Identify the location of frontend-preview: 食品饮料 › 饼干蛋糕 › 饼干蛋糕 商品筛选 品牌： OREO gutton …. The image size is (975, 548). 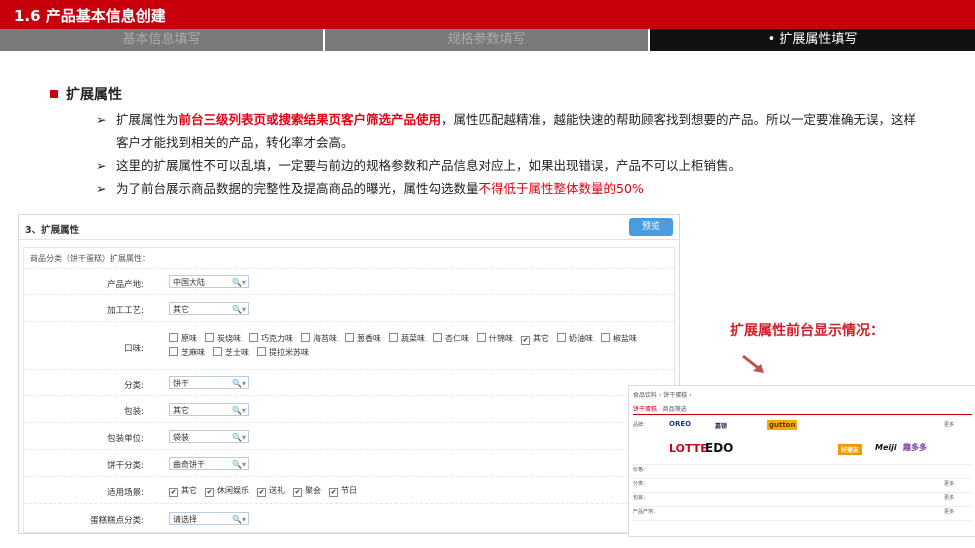
(801, 461).